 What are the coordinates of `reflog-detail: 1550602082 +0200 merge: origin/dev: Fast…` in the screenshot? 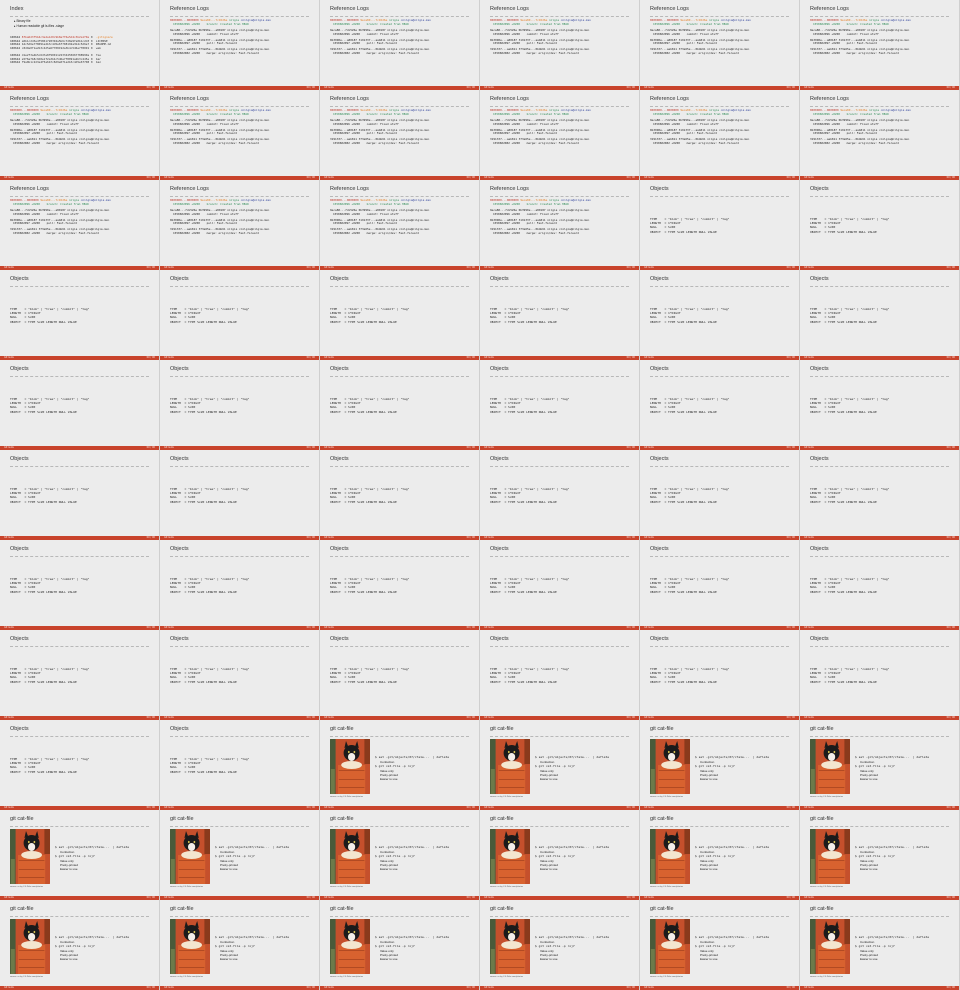 It's located at (56, 143).